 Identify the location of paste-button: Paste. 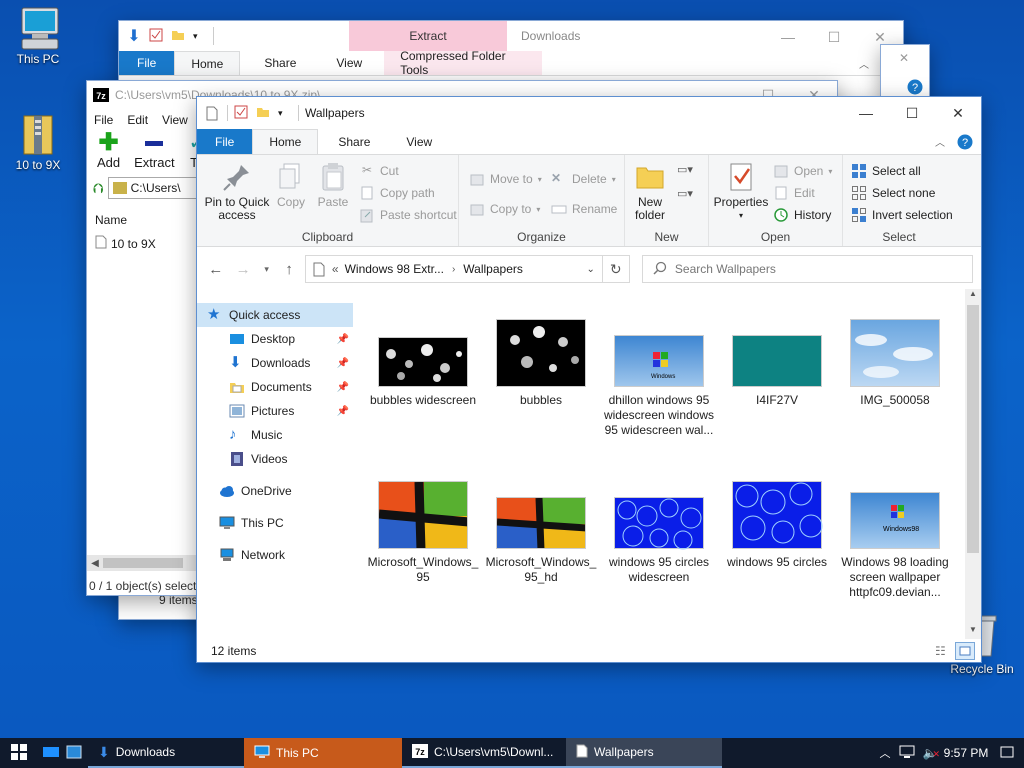
(333, 185).